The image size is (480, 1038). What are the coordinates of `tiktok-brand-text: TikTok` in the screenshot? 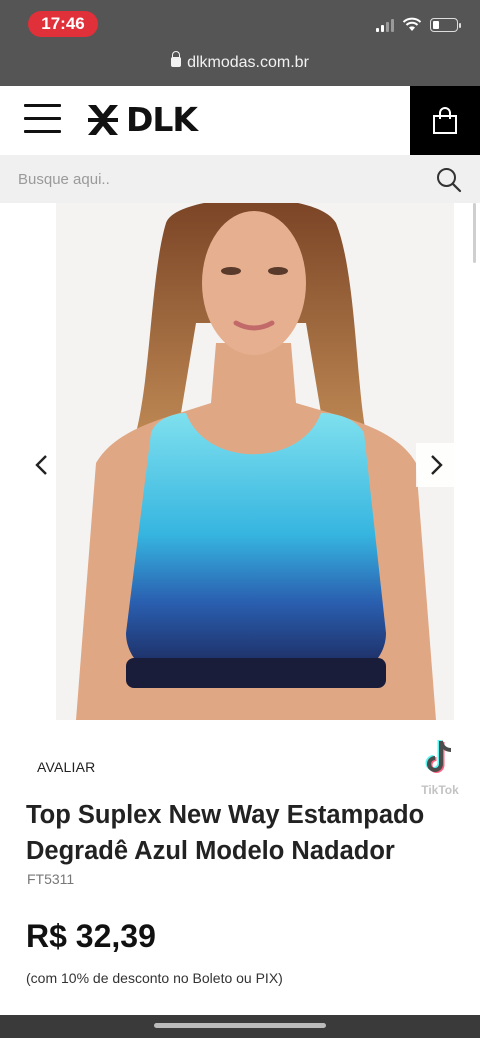 It's located at (440, 790).